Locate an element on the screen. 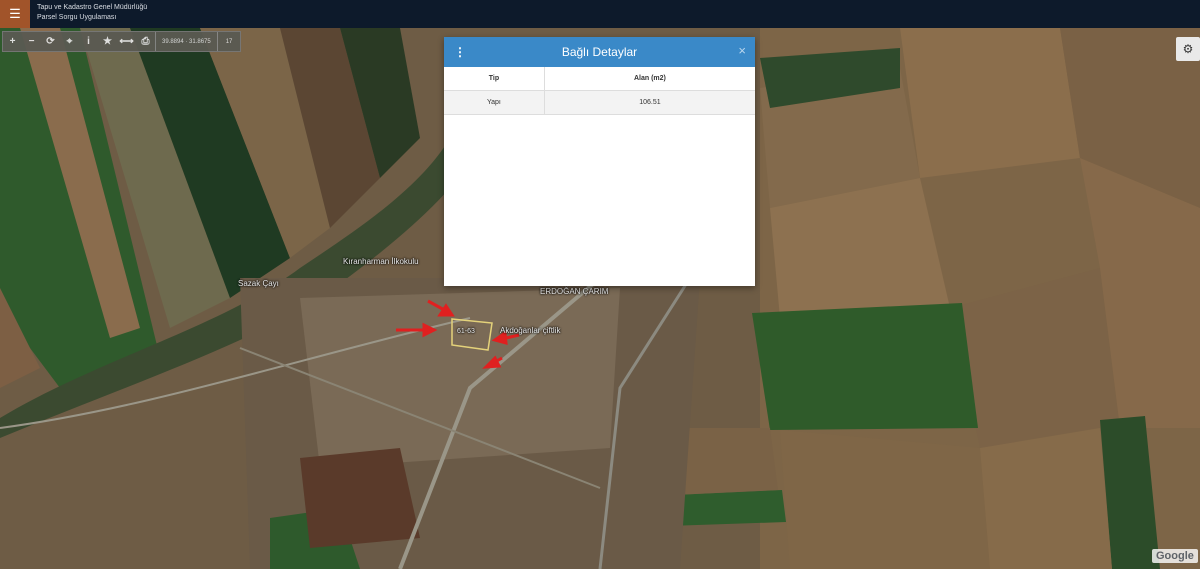 The height and width of the screenshot is (569, 1200). gear-icon: ⚙ is located at coordinates (1188, 49).